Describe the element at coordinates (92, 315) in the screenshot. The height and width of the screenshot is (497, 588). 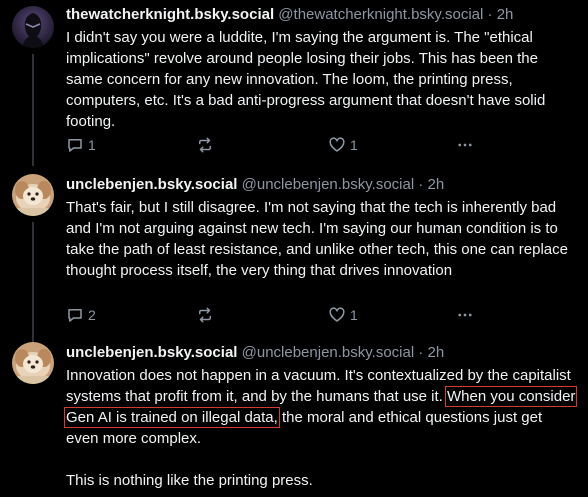
I see `reply-count: 2` at that location.